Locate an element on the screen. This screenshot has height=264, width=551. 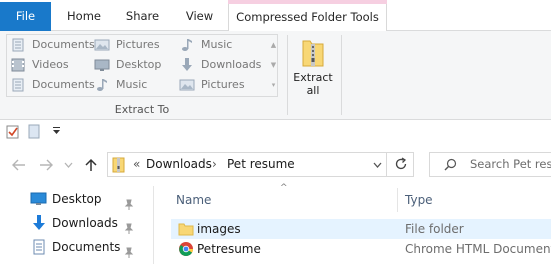
folder-icon is located at coordinates (186, 229).